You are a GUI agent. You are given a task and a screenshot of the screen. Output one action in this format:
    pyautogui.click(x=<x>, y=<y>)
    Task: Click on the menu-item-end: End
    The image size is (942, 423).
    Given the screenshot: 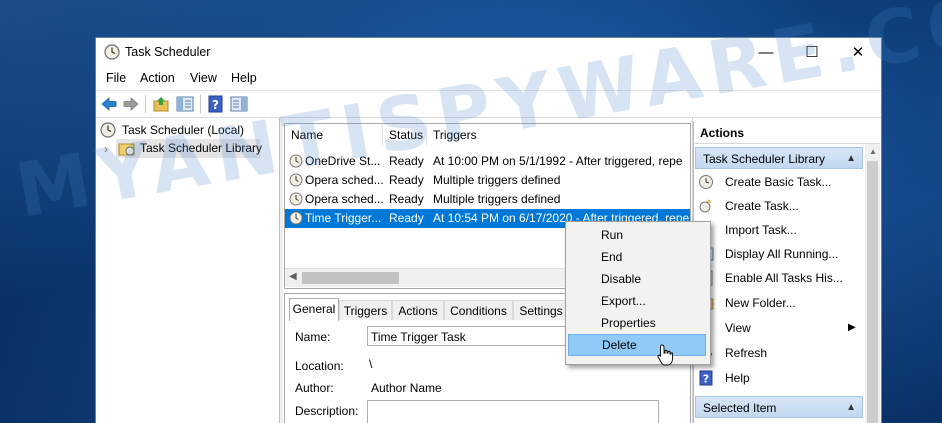 What is the action you would take?
    pyautogui.click(x=637, y=257)
    